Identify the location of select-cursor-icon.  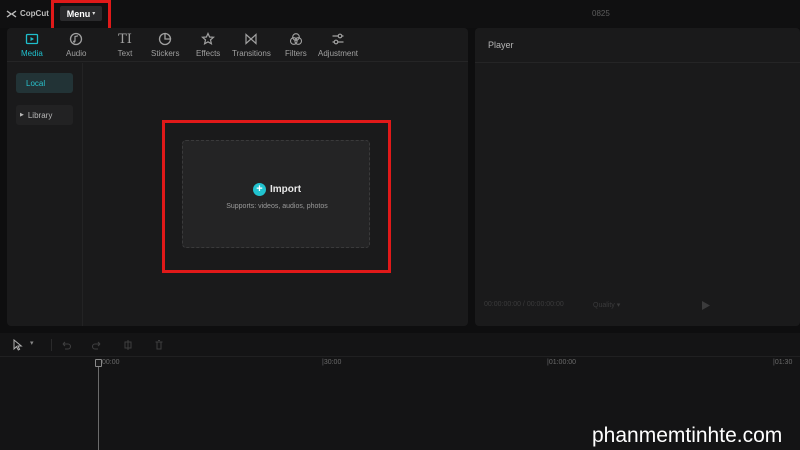
(18, 345).